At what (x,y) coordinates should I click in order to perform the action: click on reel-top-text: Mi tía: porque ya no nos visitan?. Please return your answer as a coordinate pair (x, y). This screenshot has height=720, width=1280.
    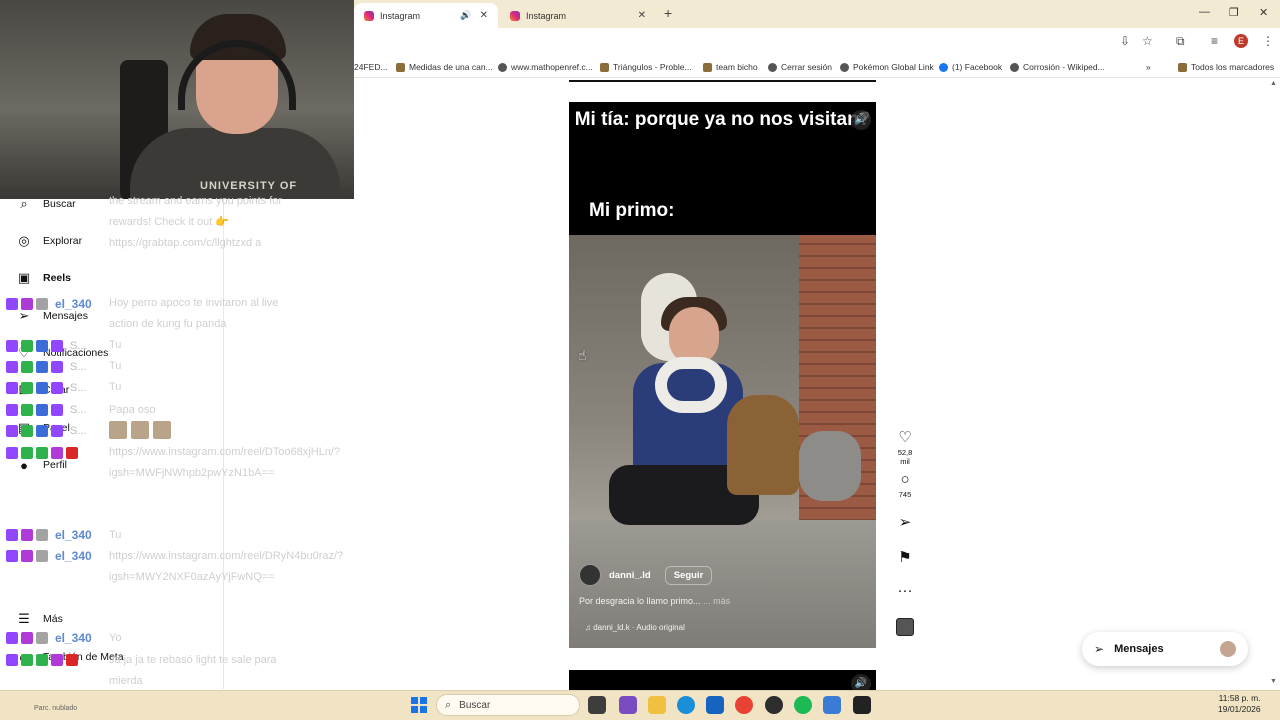
    Looking at the image, I should click on (722, 119).